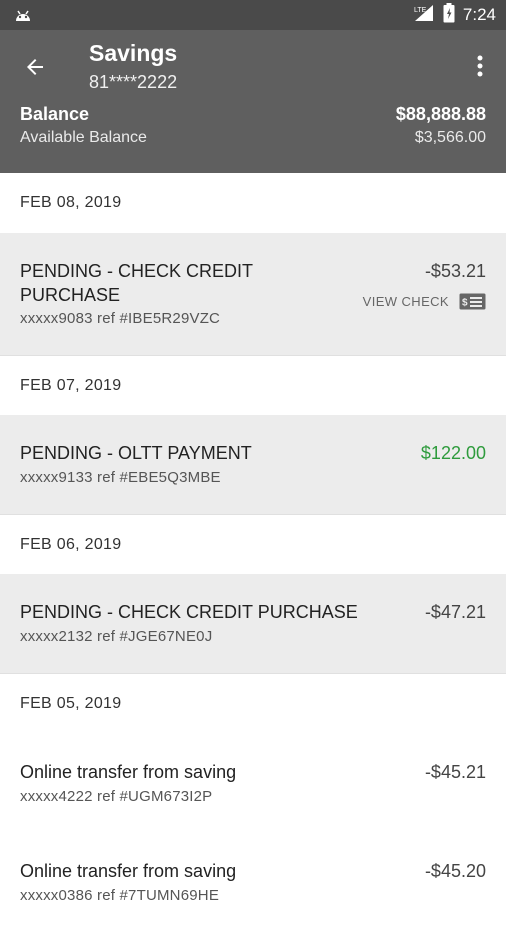  I want to click on transaction-ref: xxxxx9083 ref #IBE5R29VZC, so click(120, 318).